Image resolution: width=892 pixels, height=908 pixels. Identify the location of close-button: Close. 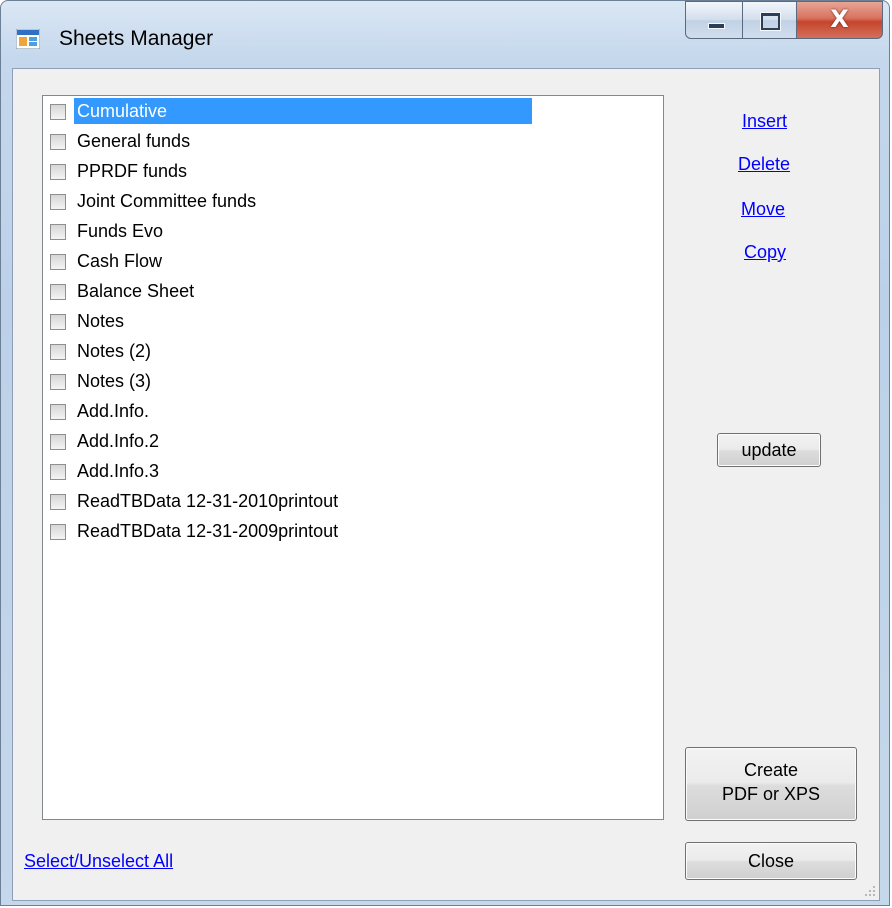
(771, 861).